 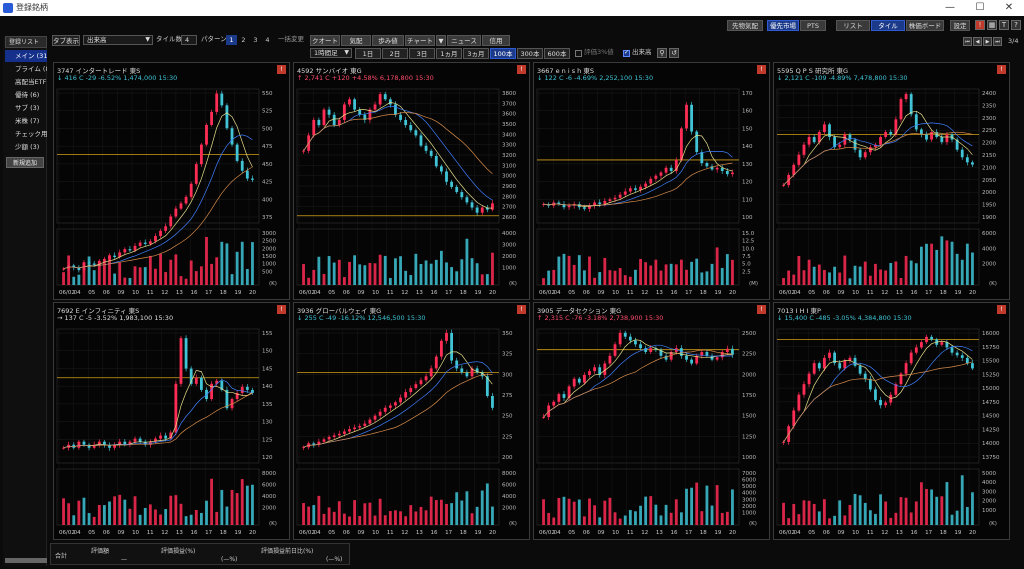 What do you see at coordinates (967, 41) in the screenshot?
I see `first-page-icon: ⏮` at bounding box center [967, 41].